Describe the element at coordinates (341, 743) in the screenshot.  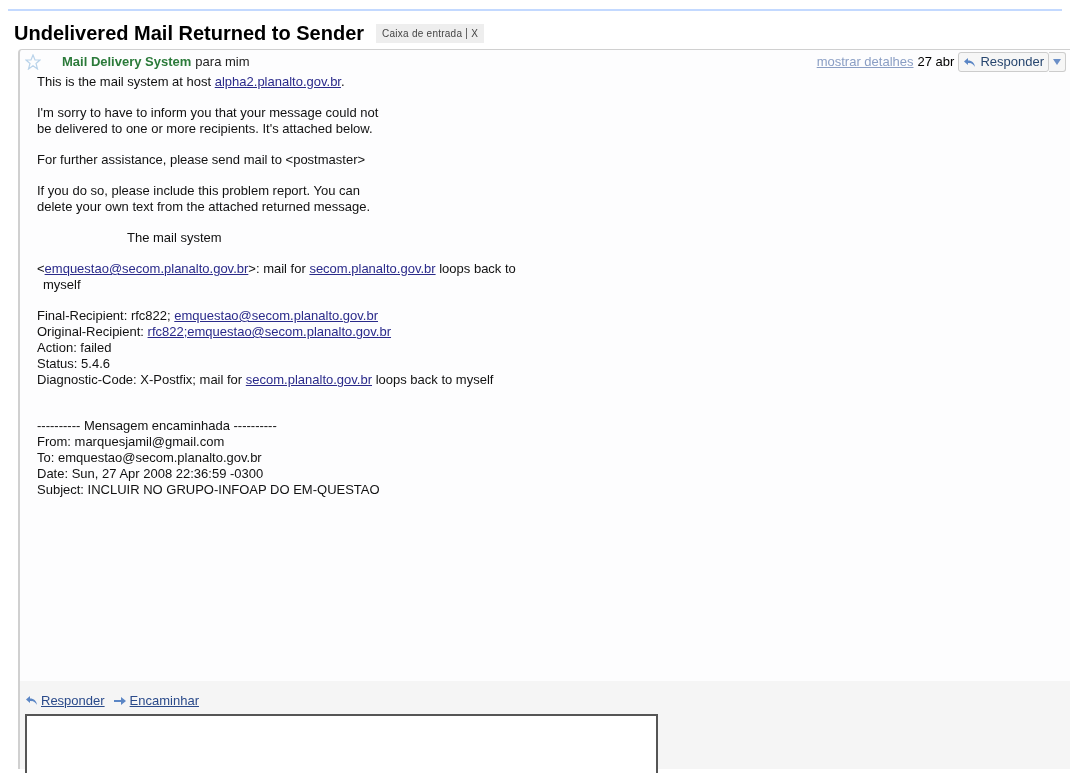
I see `reply-text-area` at that location.